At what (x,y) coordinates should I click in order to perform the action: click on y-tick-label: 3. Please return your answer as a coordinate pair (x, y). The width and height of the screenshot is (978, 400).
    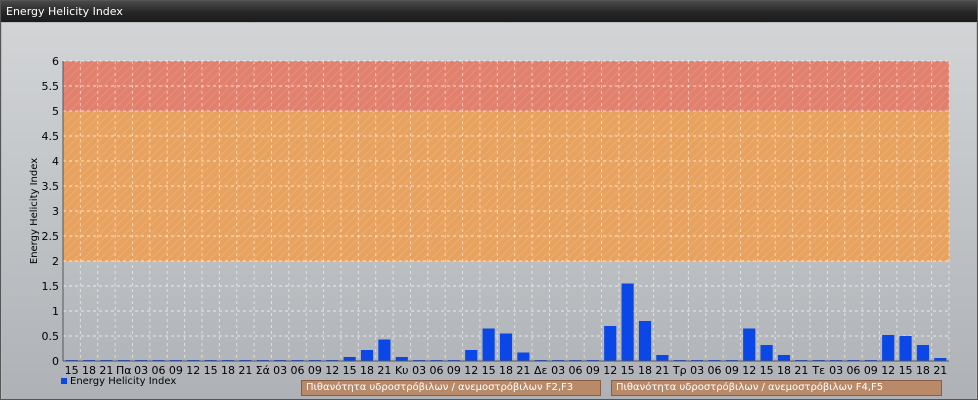
    Looking at the image, I should click on (55, 211).